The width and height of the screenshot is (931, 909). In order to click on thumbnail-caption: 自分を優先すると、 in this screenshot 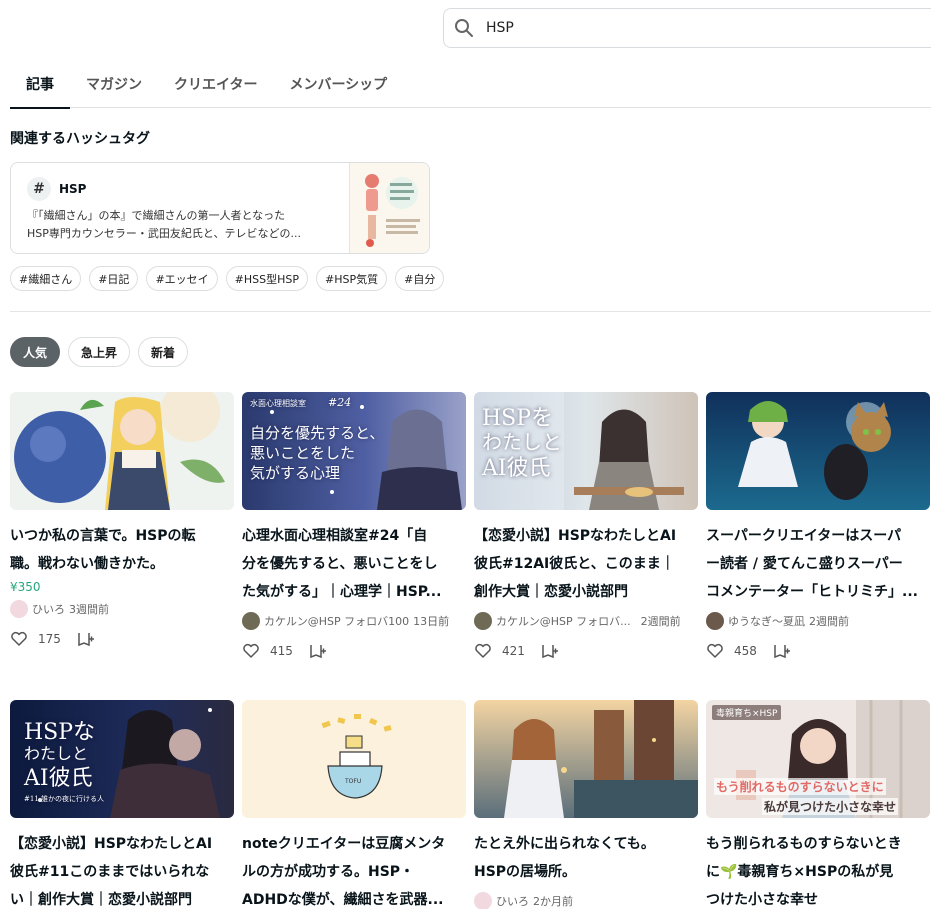, I will do `click(317, 433)`.